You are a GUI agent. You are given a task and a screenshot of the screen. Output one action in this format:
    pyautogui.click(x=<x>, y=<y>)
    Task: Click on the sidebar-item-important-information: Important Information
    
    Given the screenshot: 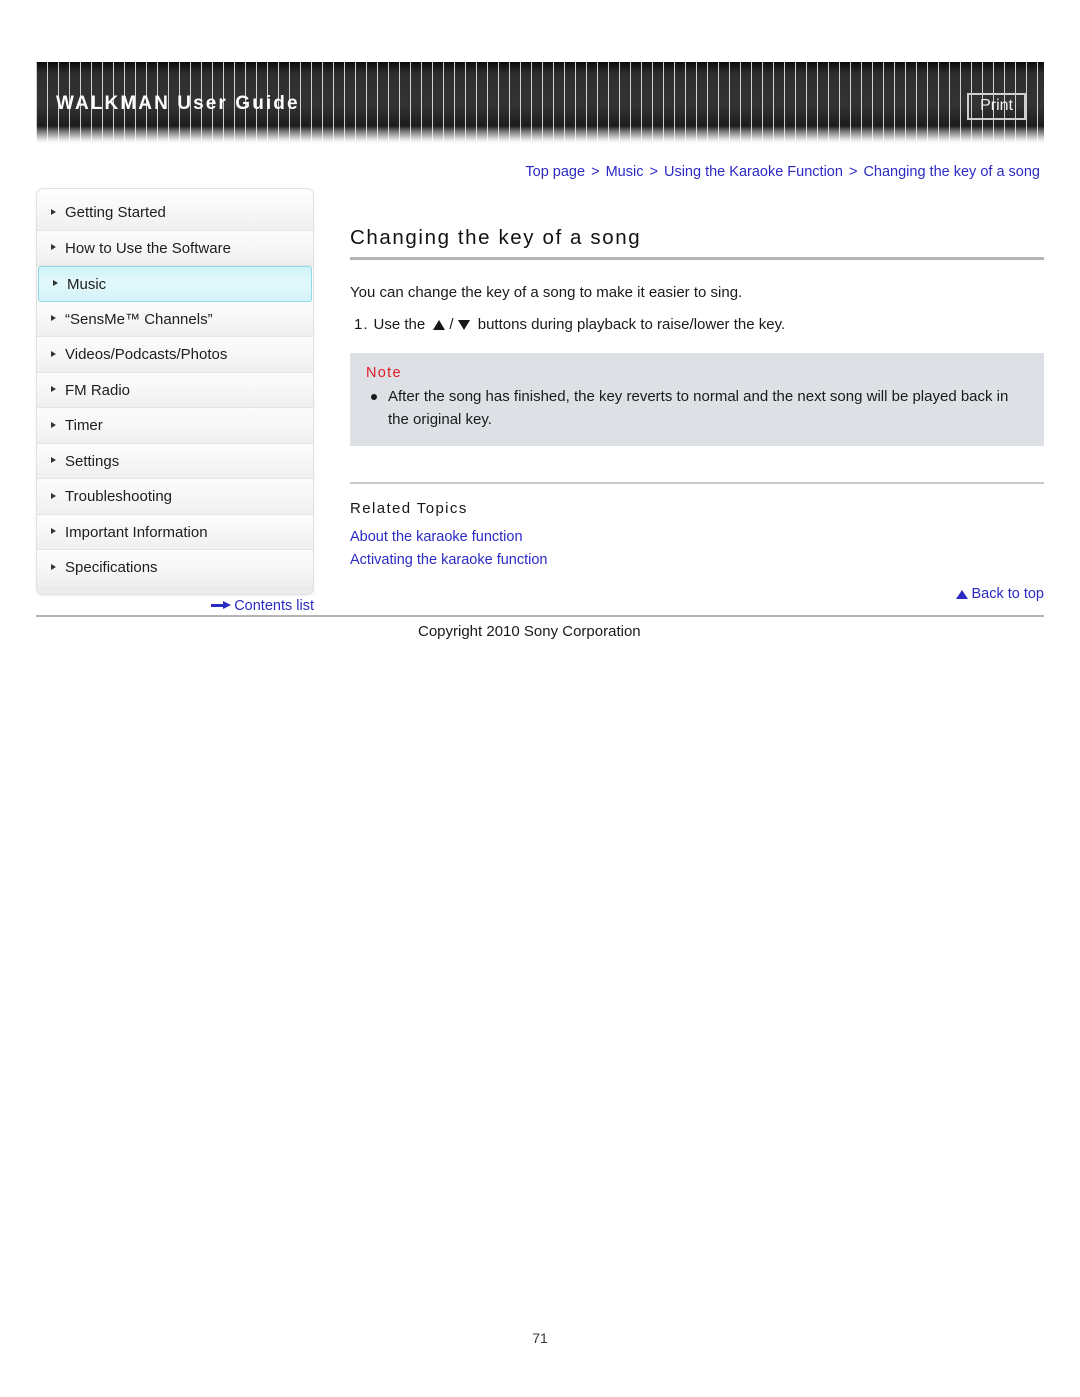 What is the action you would take?
    pyautogui.click(x=175, y=532)
    